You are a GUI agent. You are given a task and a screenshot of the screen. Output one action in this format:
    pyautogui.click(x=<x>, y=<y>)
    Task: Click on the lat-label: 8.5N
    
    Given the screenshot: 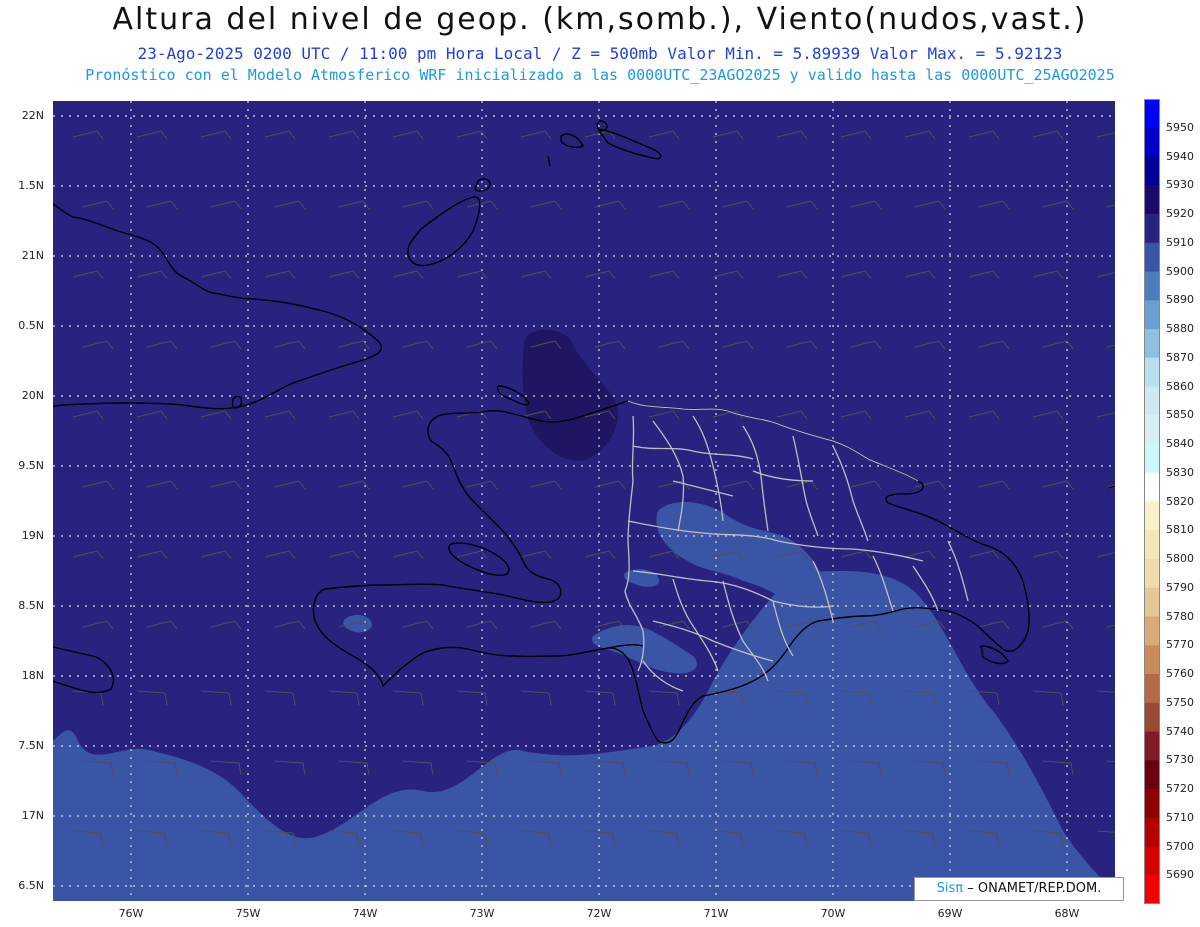 What is the action you would take?
    pyautogui.click(x=31, y=605)
    